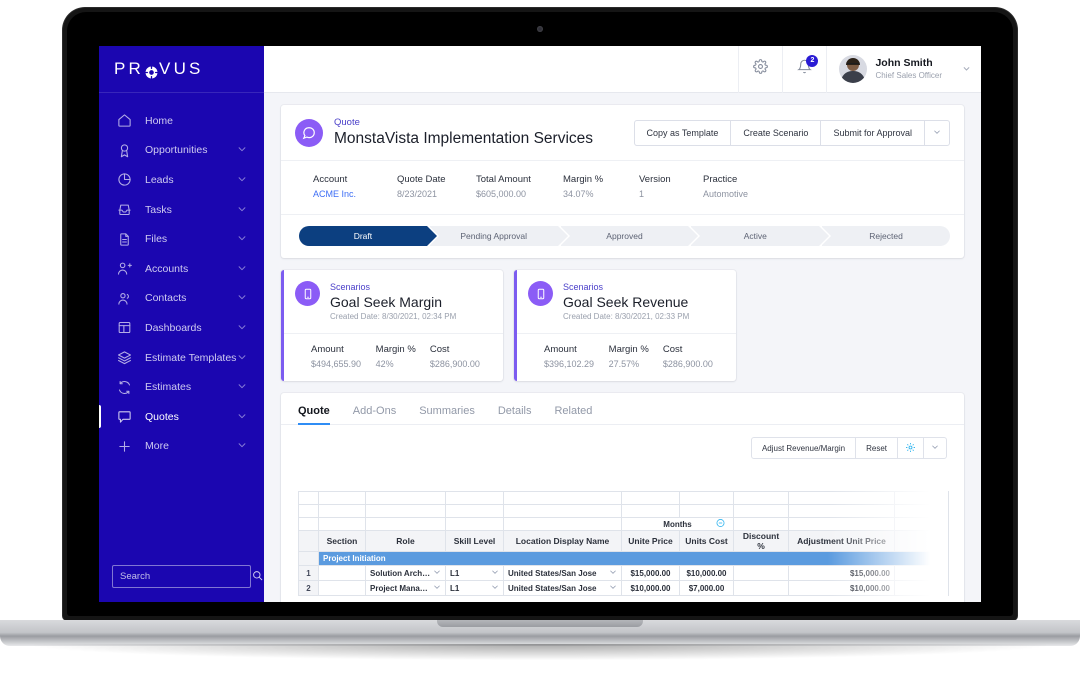 The width and height of the screenshot is (1080, 675). What do you see at coordinates (876, 448) in the screenshot?
I see `grid-button-reset: Reset` at bounding box center [876, 448].